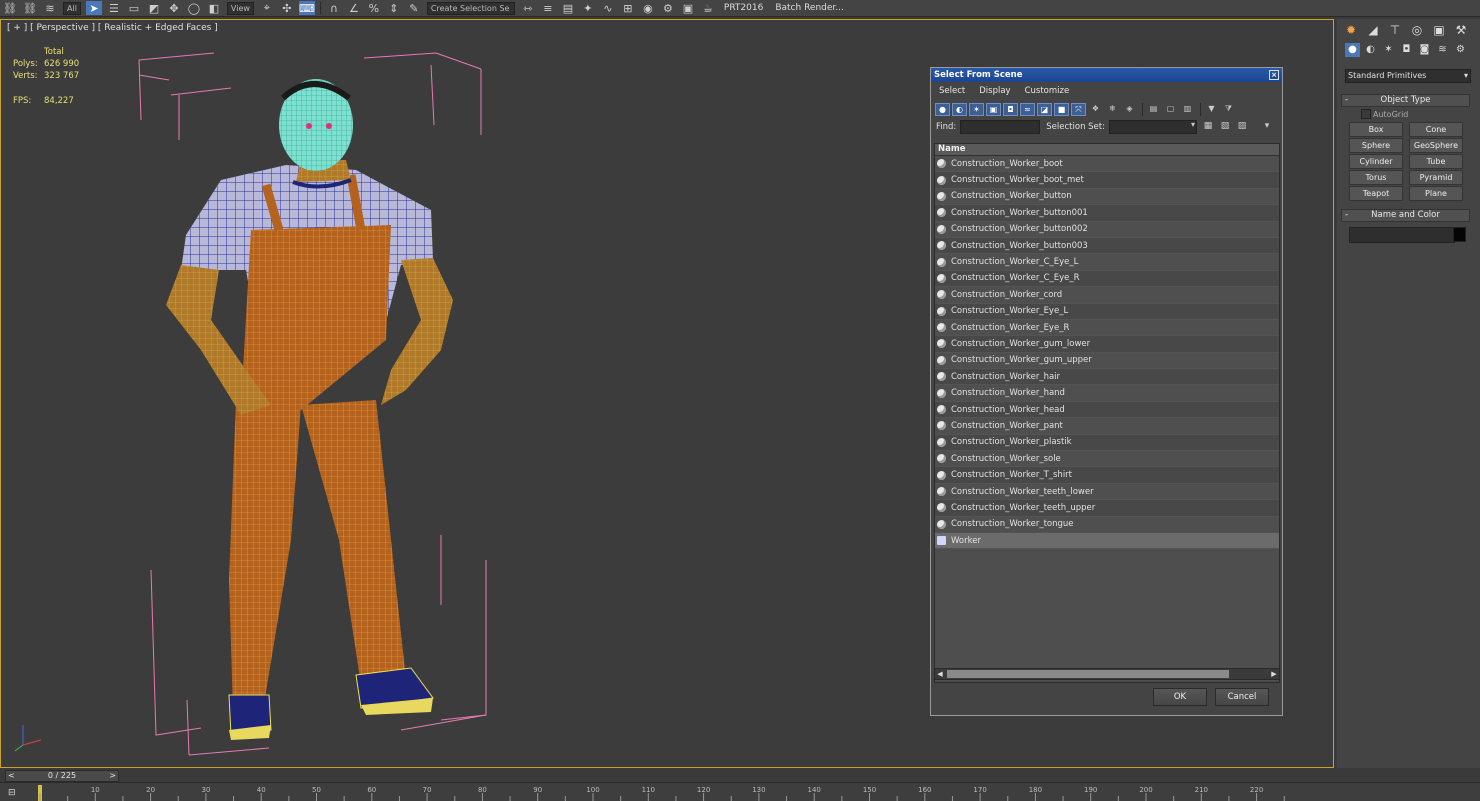 The width and height of the screenshot is (1480, 801). I want to click on systems-icon: ⚙, so click(1460, 50).